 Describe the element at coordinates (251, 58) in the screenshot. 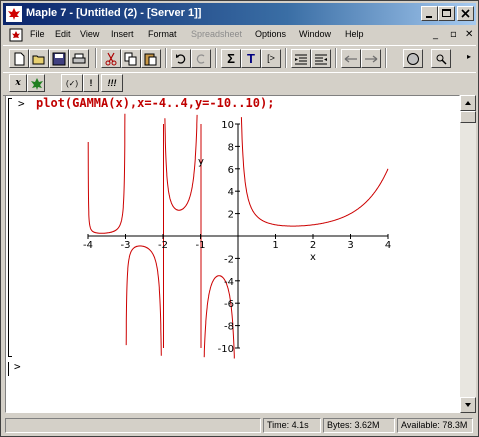

I see `text-mode-button: T` at that location.